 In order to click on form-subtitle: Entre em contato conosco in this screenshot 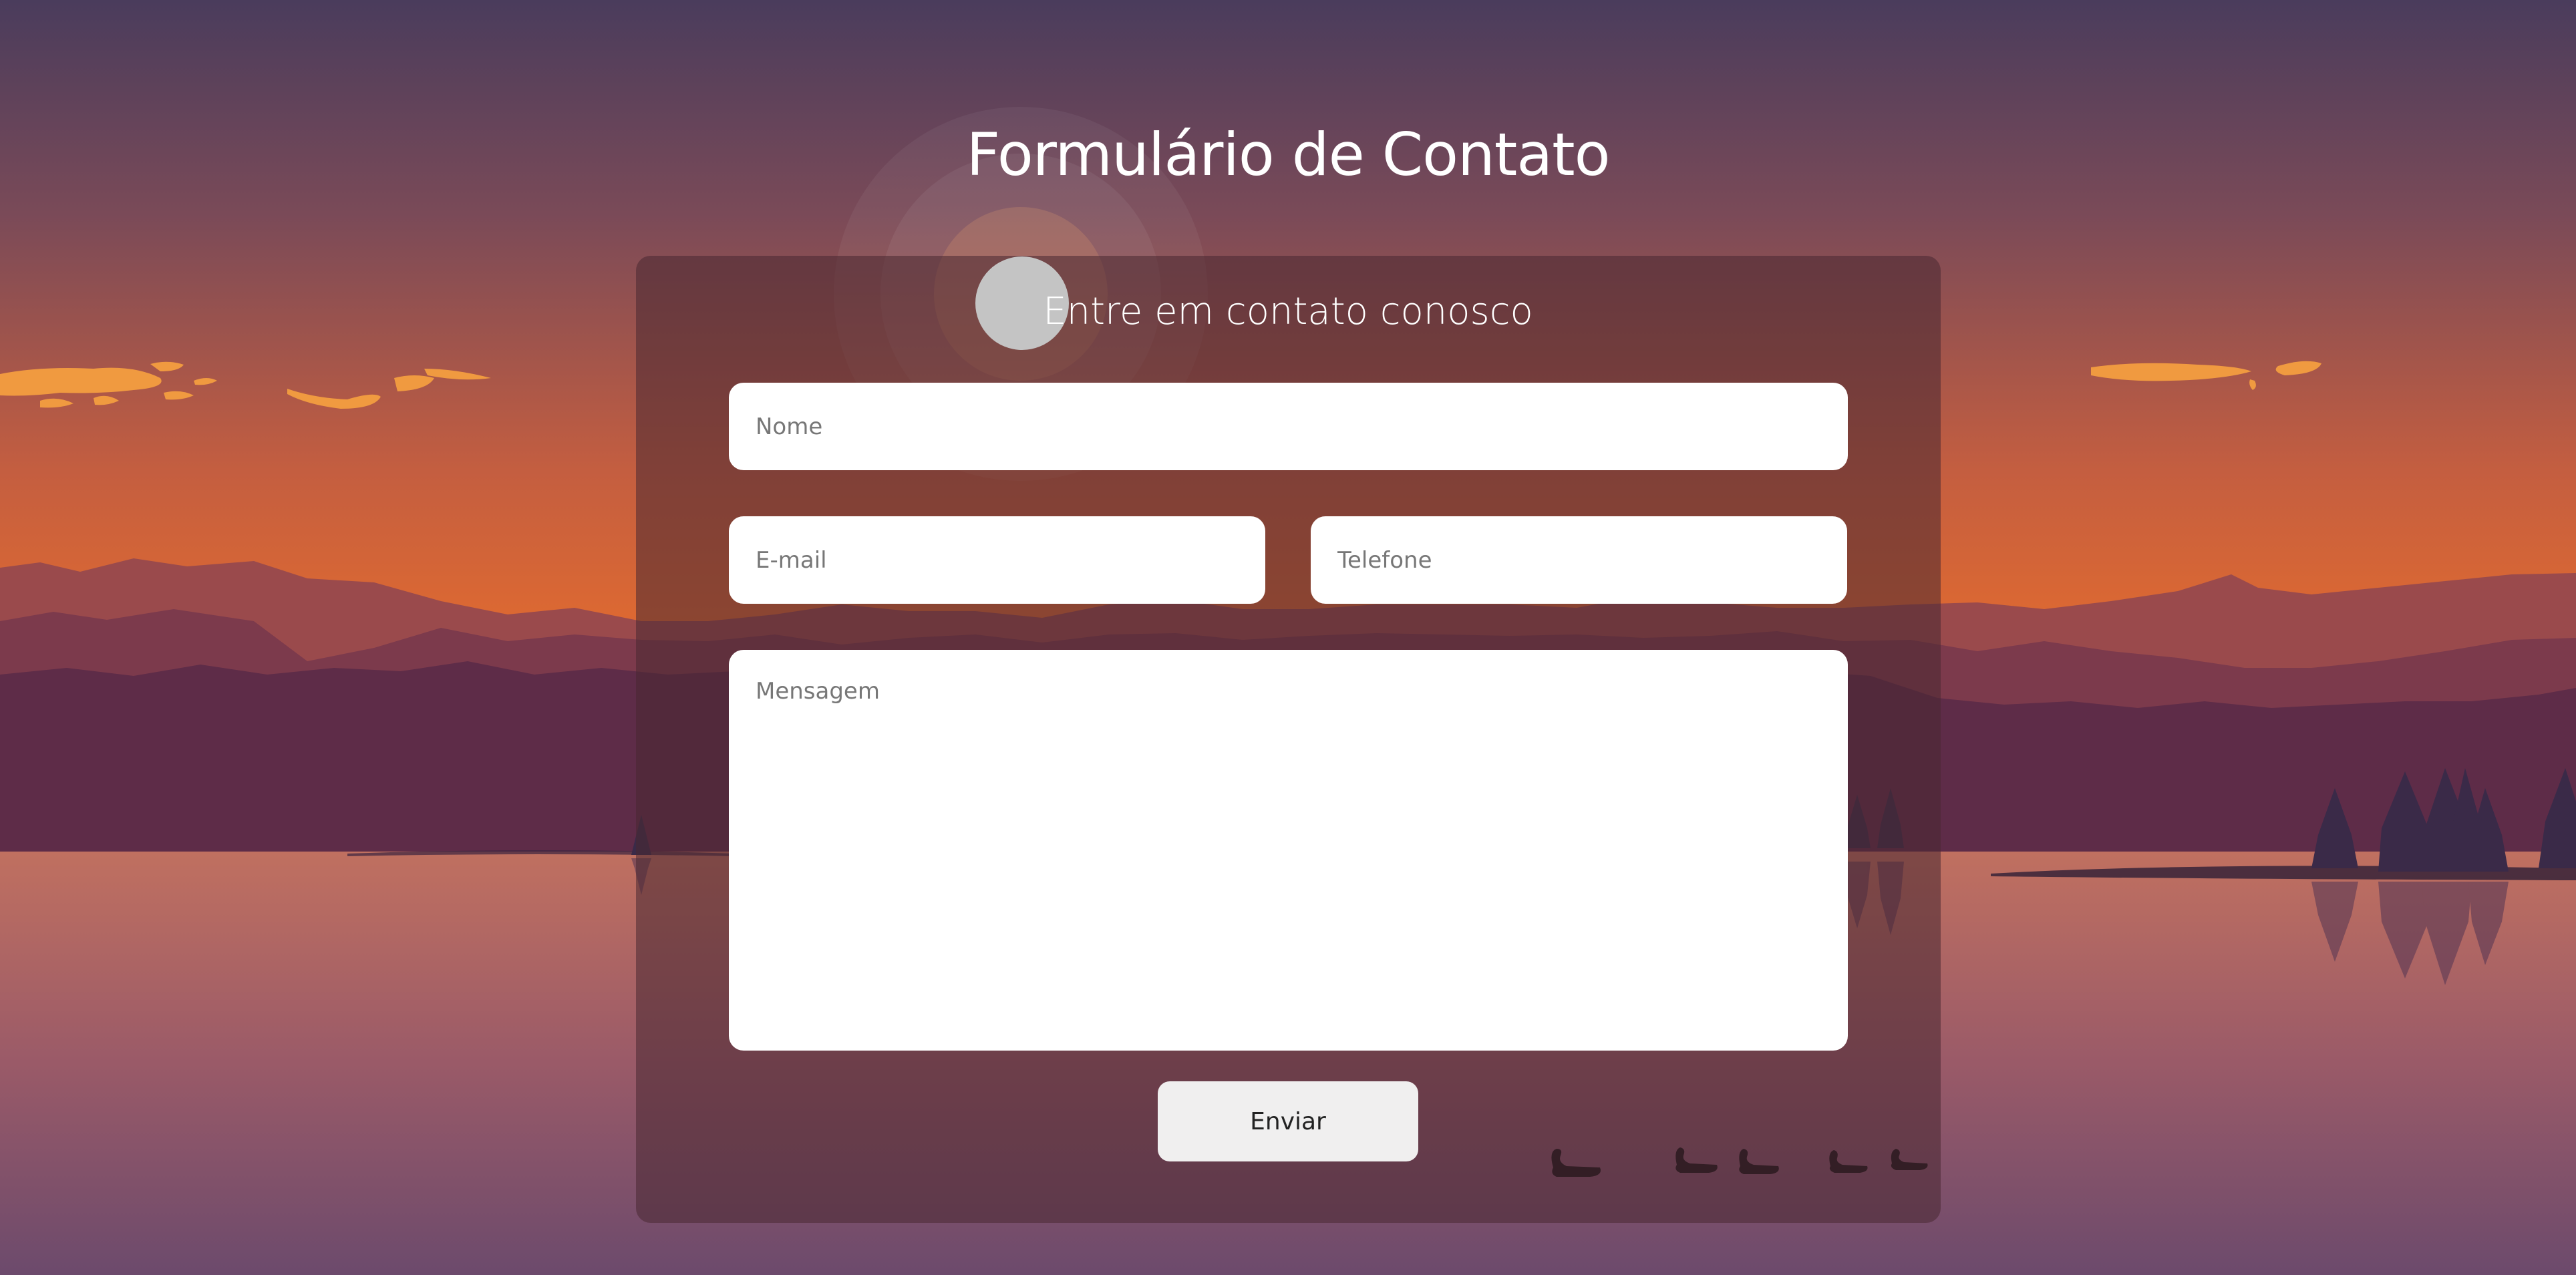, I will do `click(1288, 312)`.